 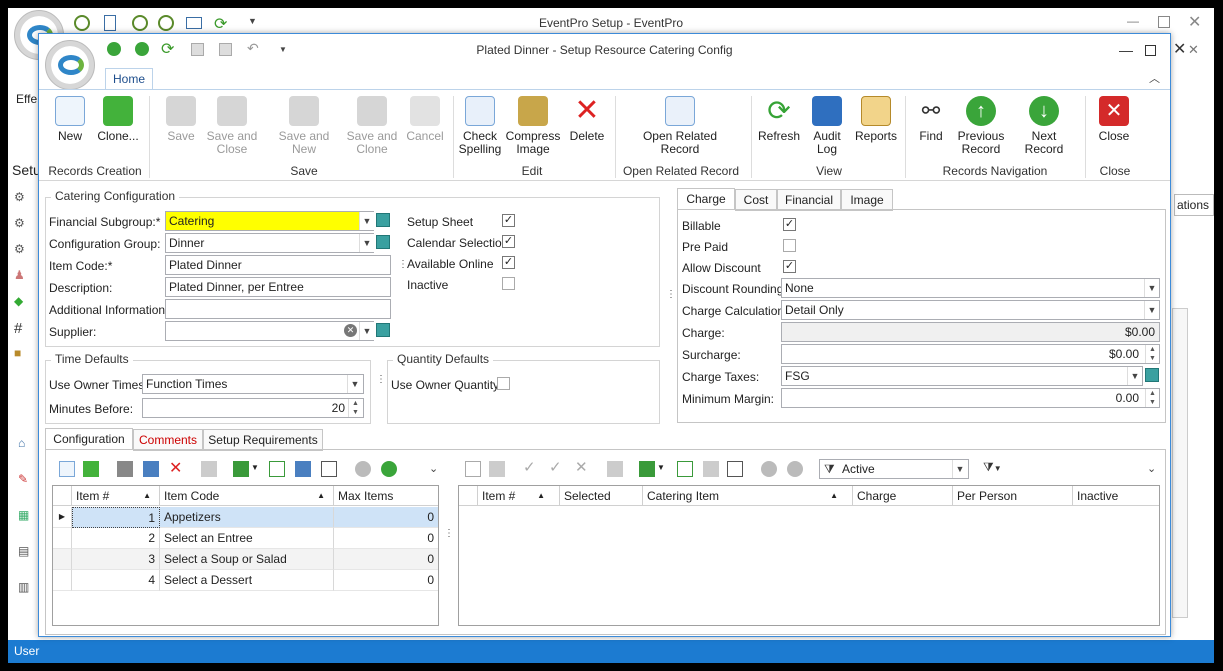 I want to click on qat-clock2-icon, so click(x=166, y=23).